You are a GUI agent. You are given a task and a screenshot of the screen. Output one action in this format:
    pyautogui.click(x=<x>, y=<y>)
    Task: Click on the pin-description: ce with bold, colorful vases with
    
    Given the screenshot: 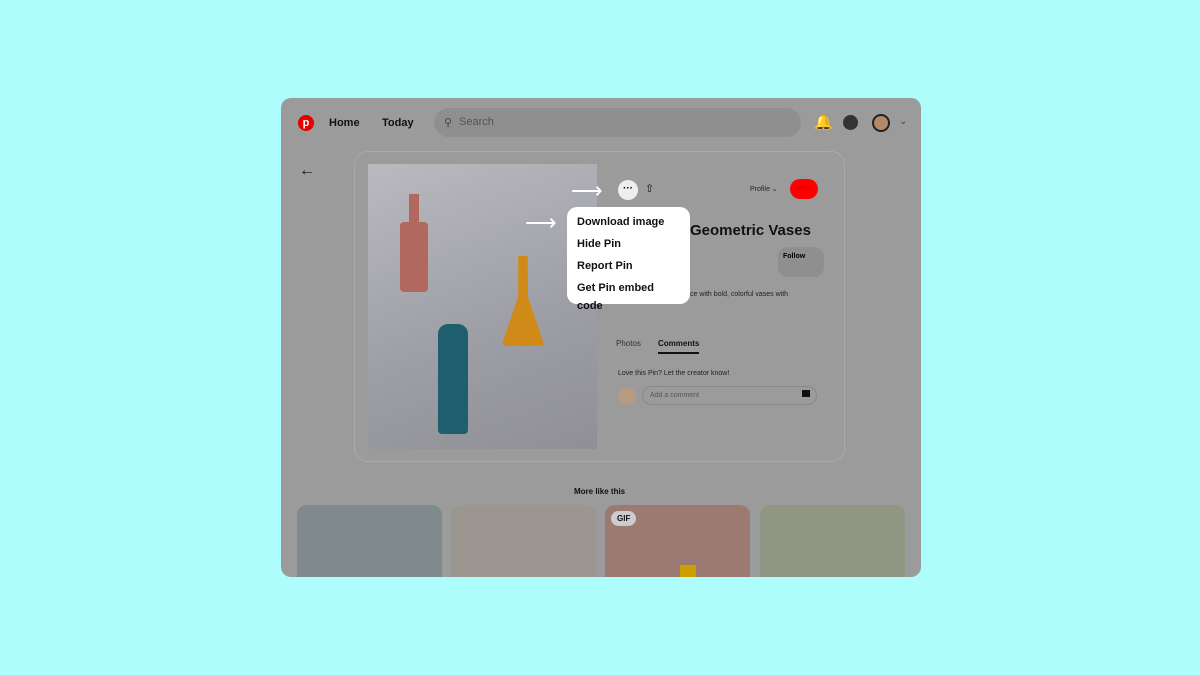 What is the action you would take?
    pyautogui.click(x=739, y=294)
    